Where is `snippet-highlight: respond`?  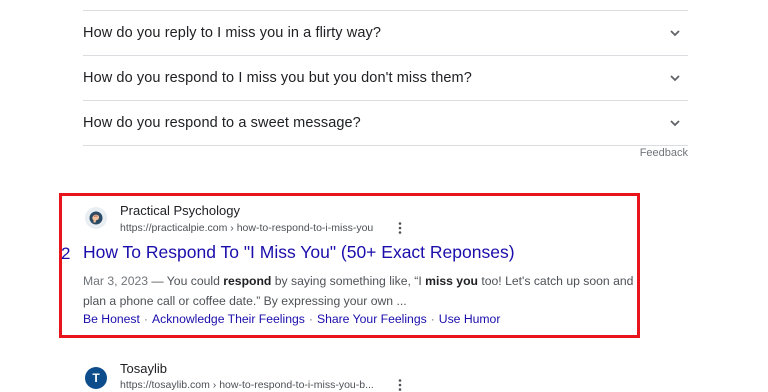 snippet-highlight: respond is located at coordinates (247, 281).